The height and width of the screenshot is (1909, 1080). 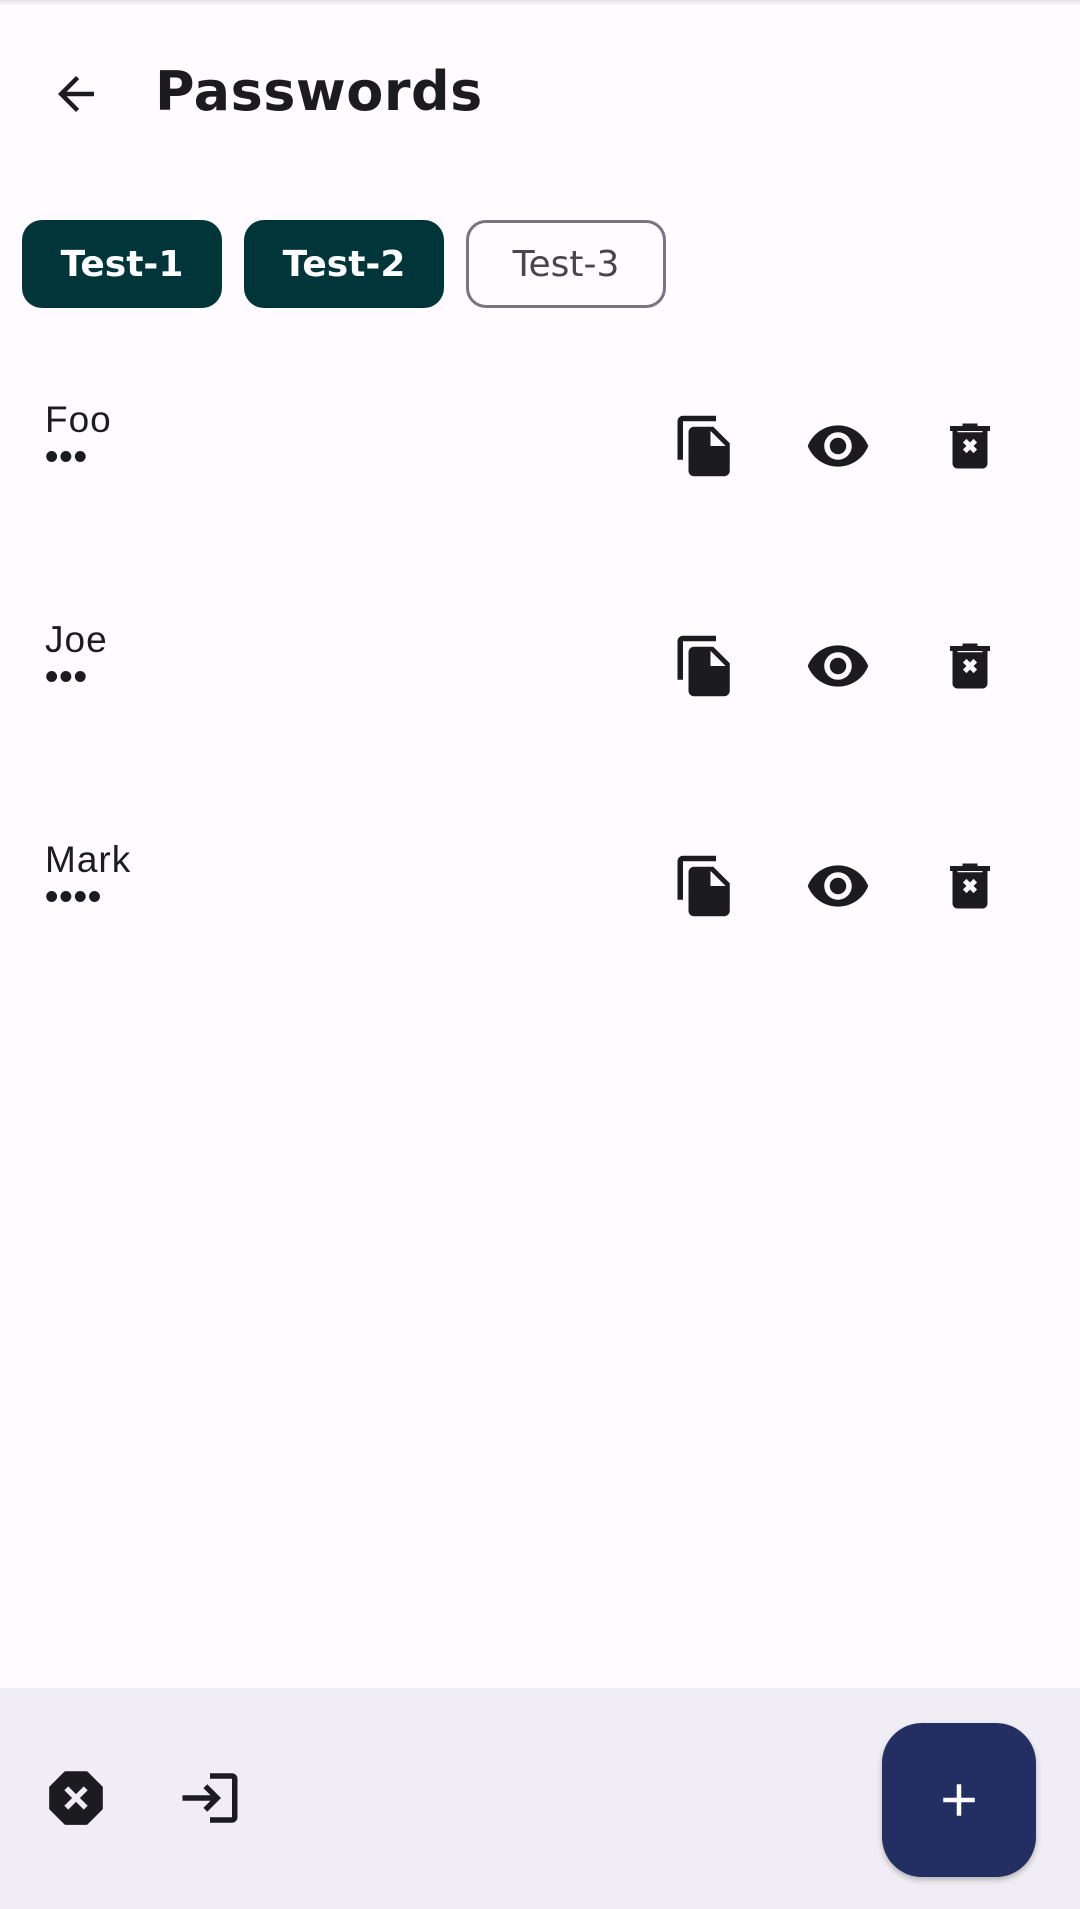 What do you see at coordinates (540, 480) in the screenshot?
I see `list-item: Foo •••` at bounding box center [540, 480].